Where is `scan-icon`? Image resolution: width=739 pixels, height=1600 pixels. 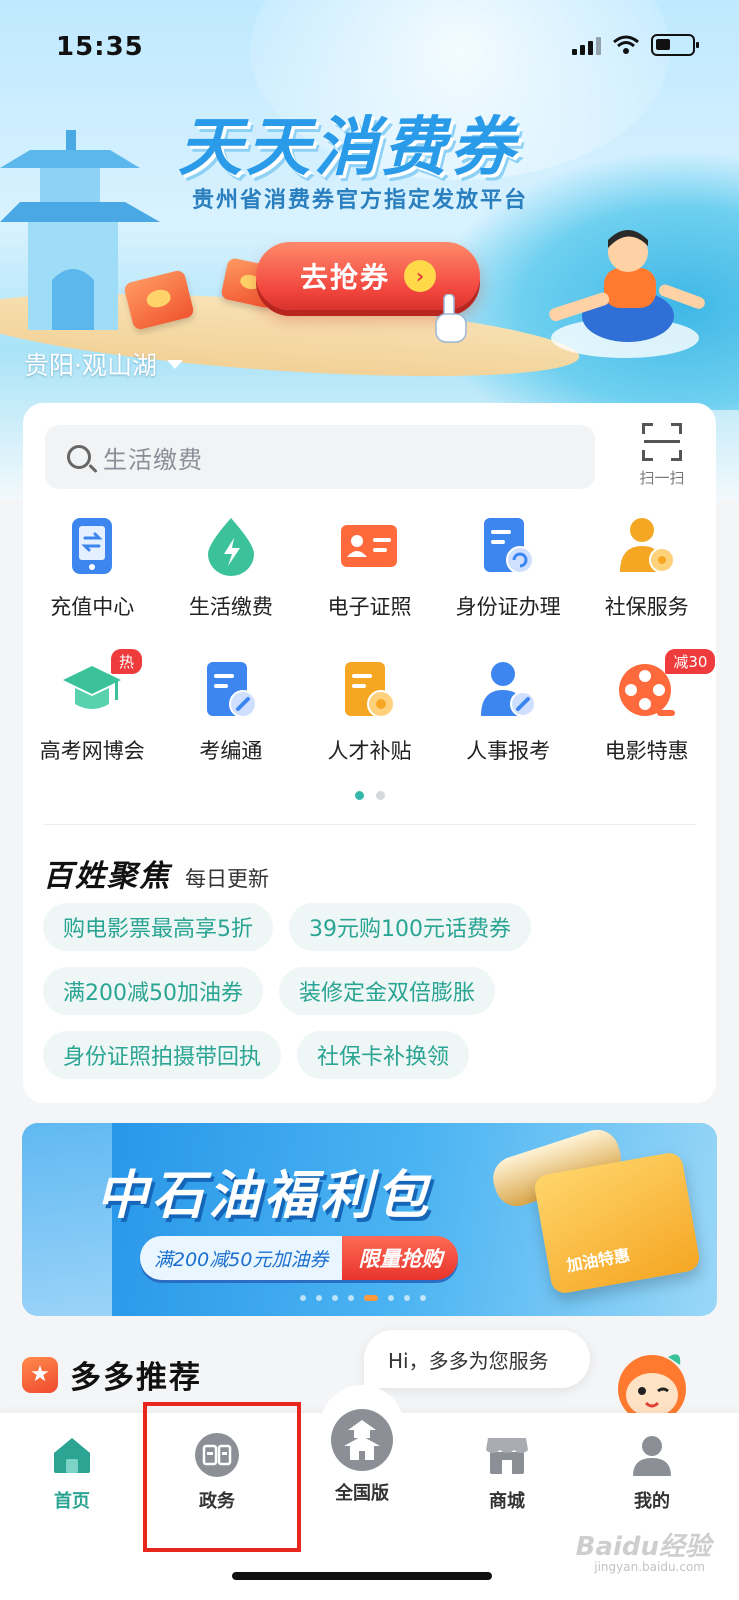
scan-icon is located at coordinates (662, 442).